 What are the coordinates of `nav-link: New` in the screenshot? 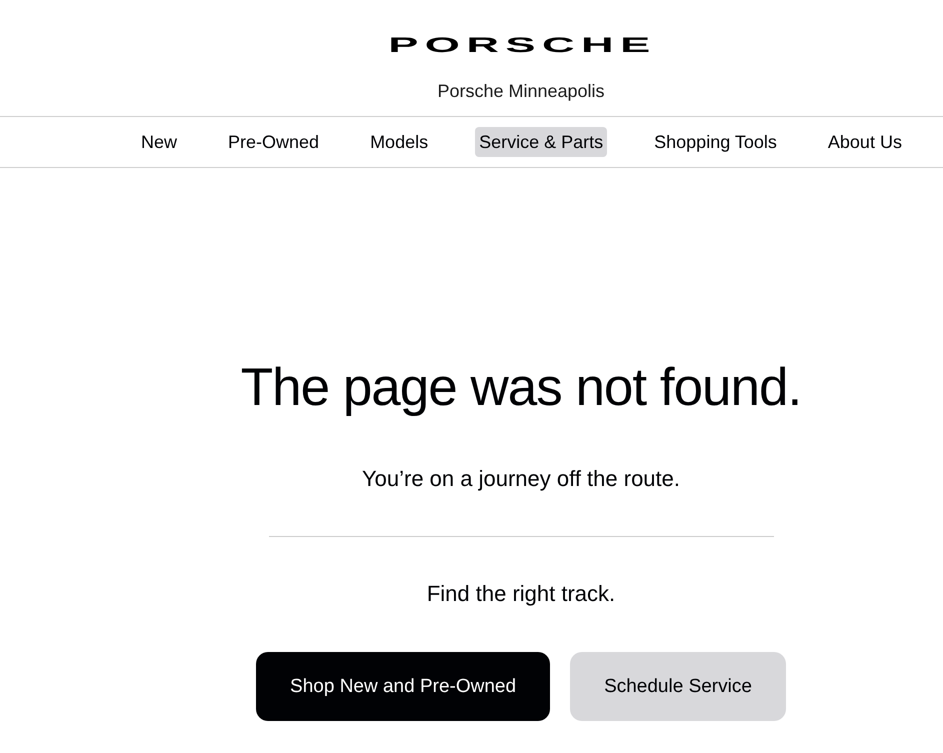 It's located at (159, 142).